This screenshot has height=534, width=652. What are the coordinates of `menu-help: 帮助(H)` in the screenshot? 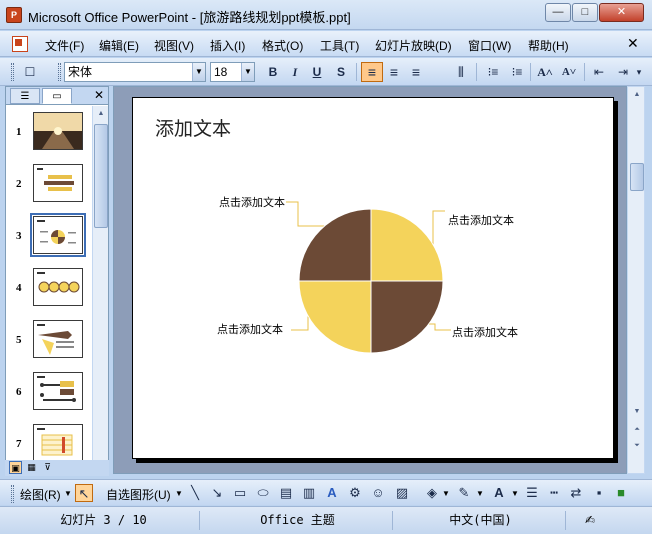 It's located at (548, 45).